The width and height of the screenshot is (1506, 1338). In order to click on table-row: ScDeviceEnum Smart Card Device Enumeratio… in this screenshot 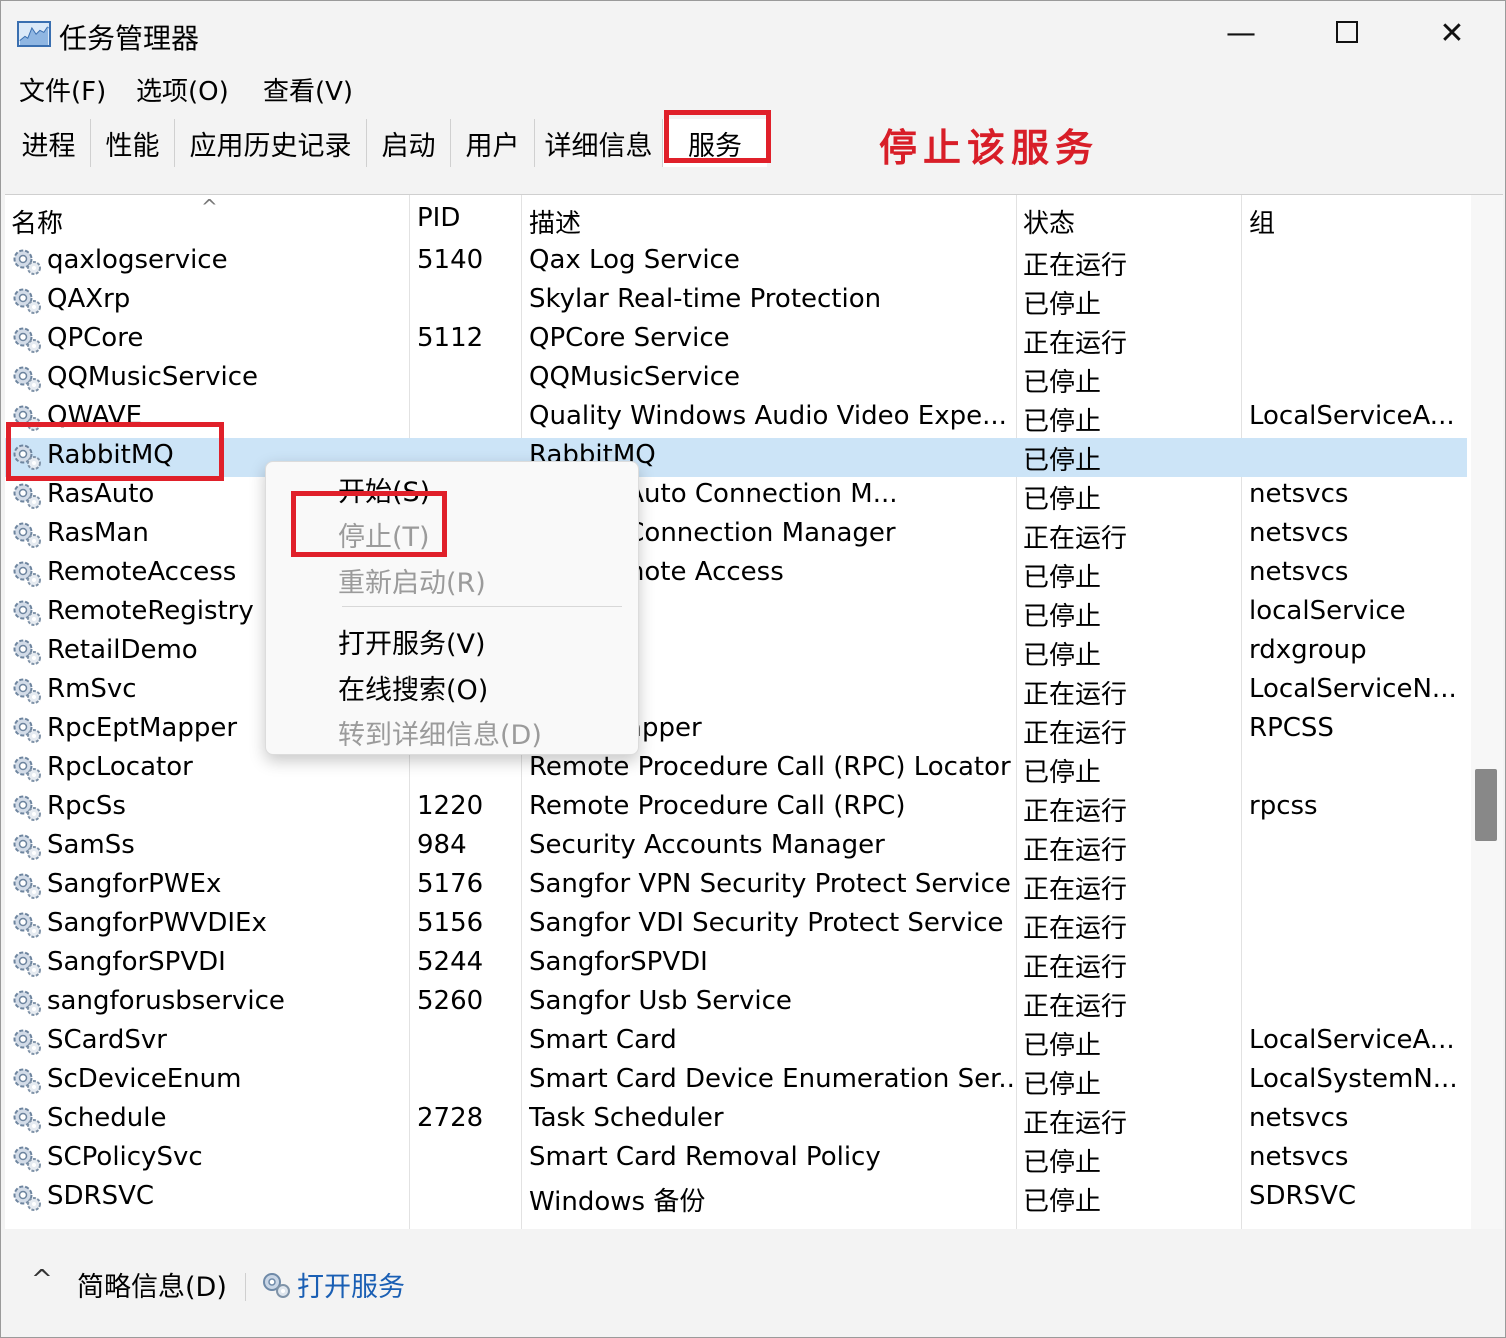, I will do `click(736, 1081)`.